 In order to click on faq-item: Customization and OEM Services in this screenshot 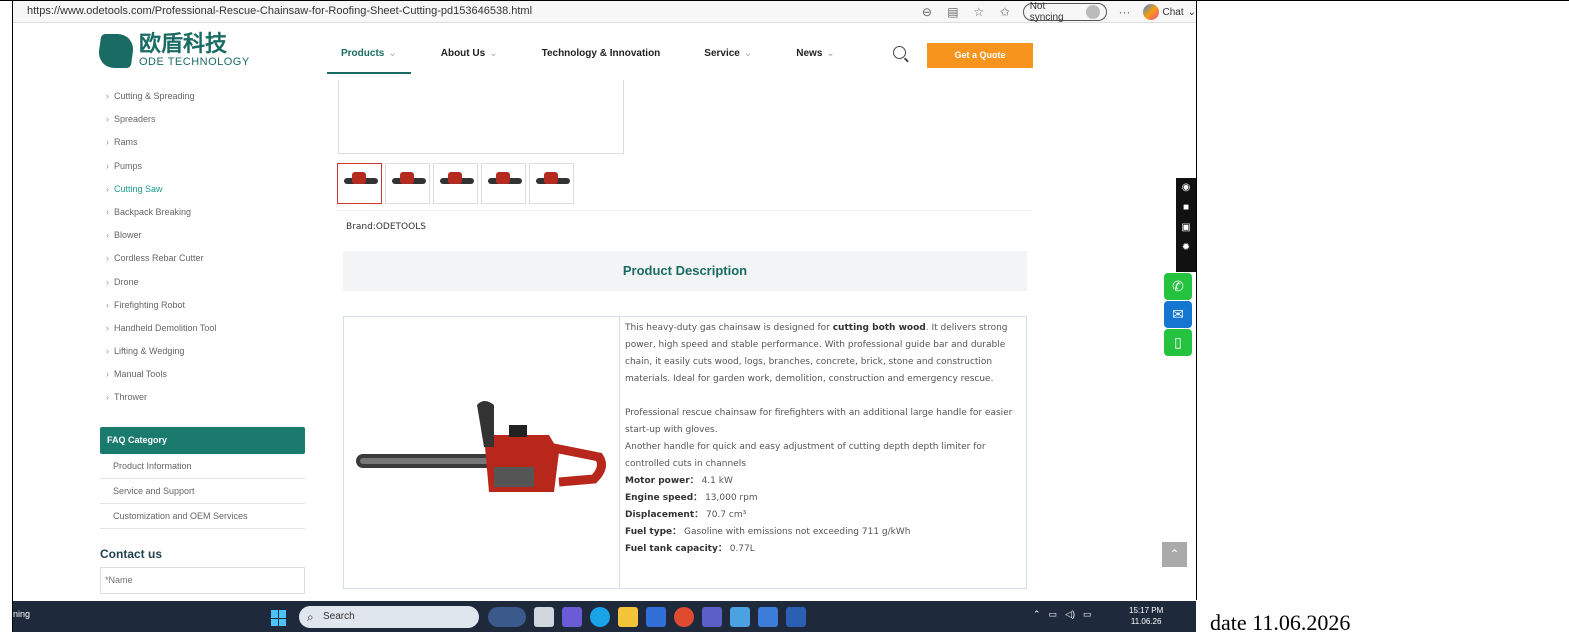, I will do `click(202, 516)`.